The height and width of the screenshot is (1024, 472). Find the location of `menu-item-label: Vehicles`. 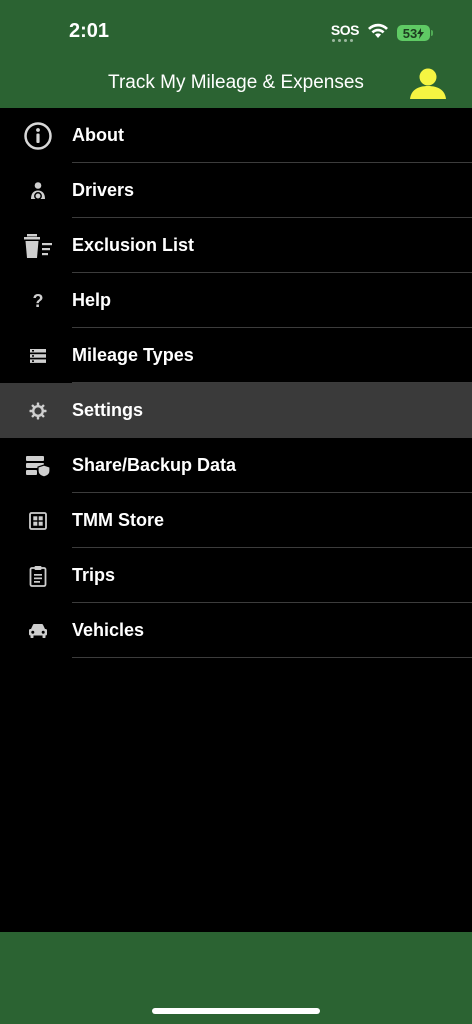

menu-item-label: Vehicles is located at coordinates (108, 630).